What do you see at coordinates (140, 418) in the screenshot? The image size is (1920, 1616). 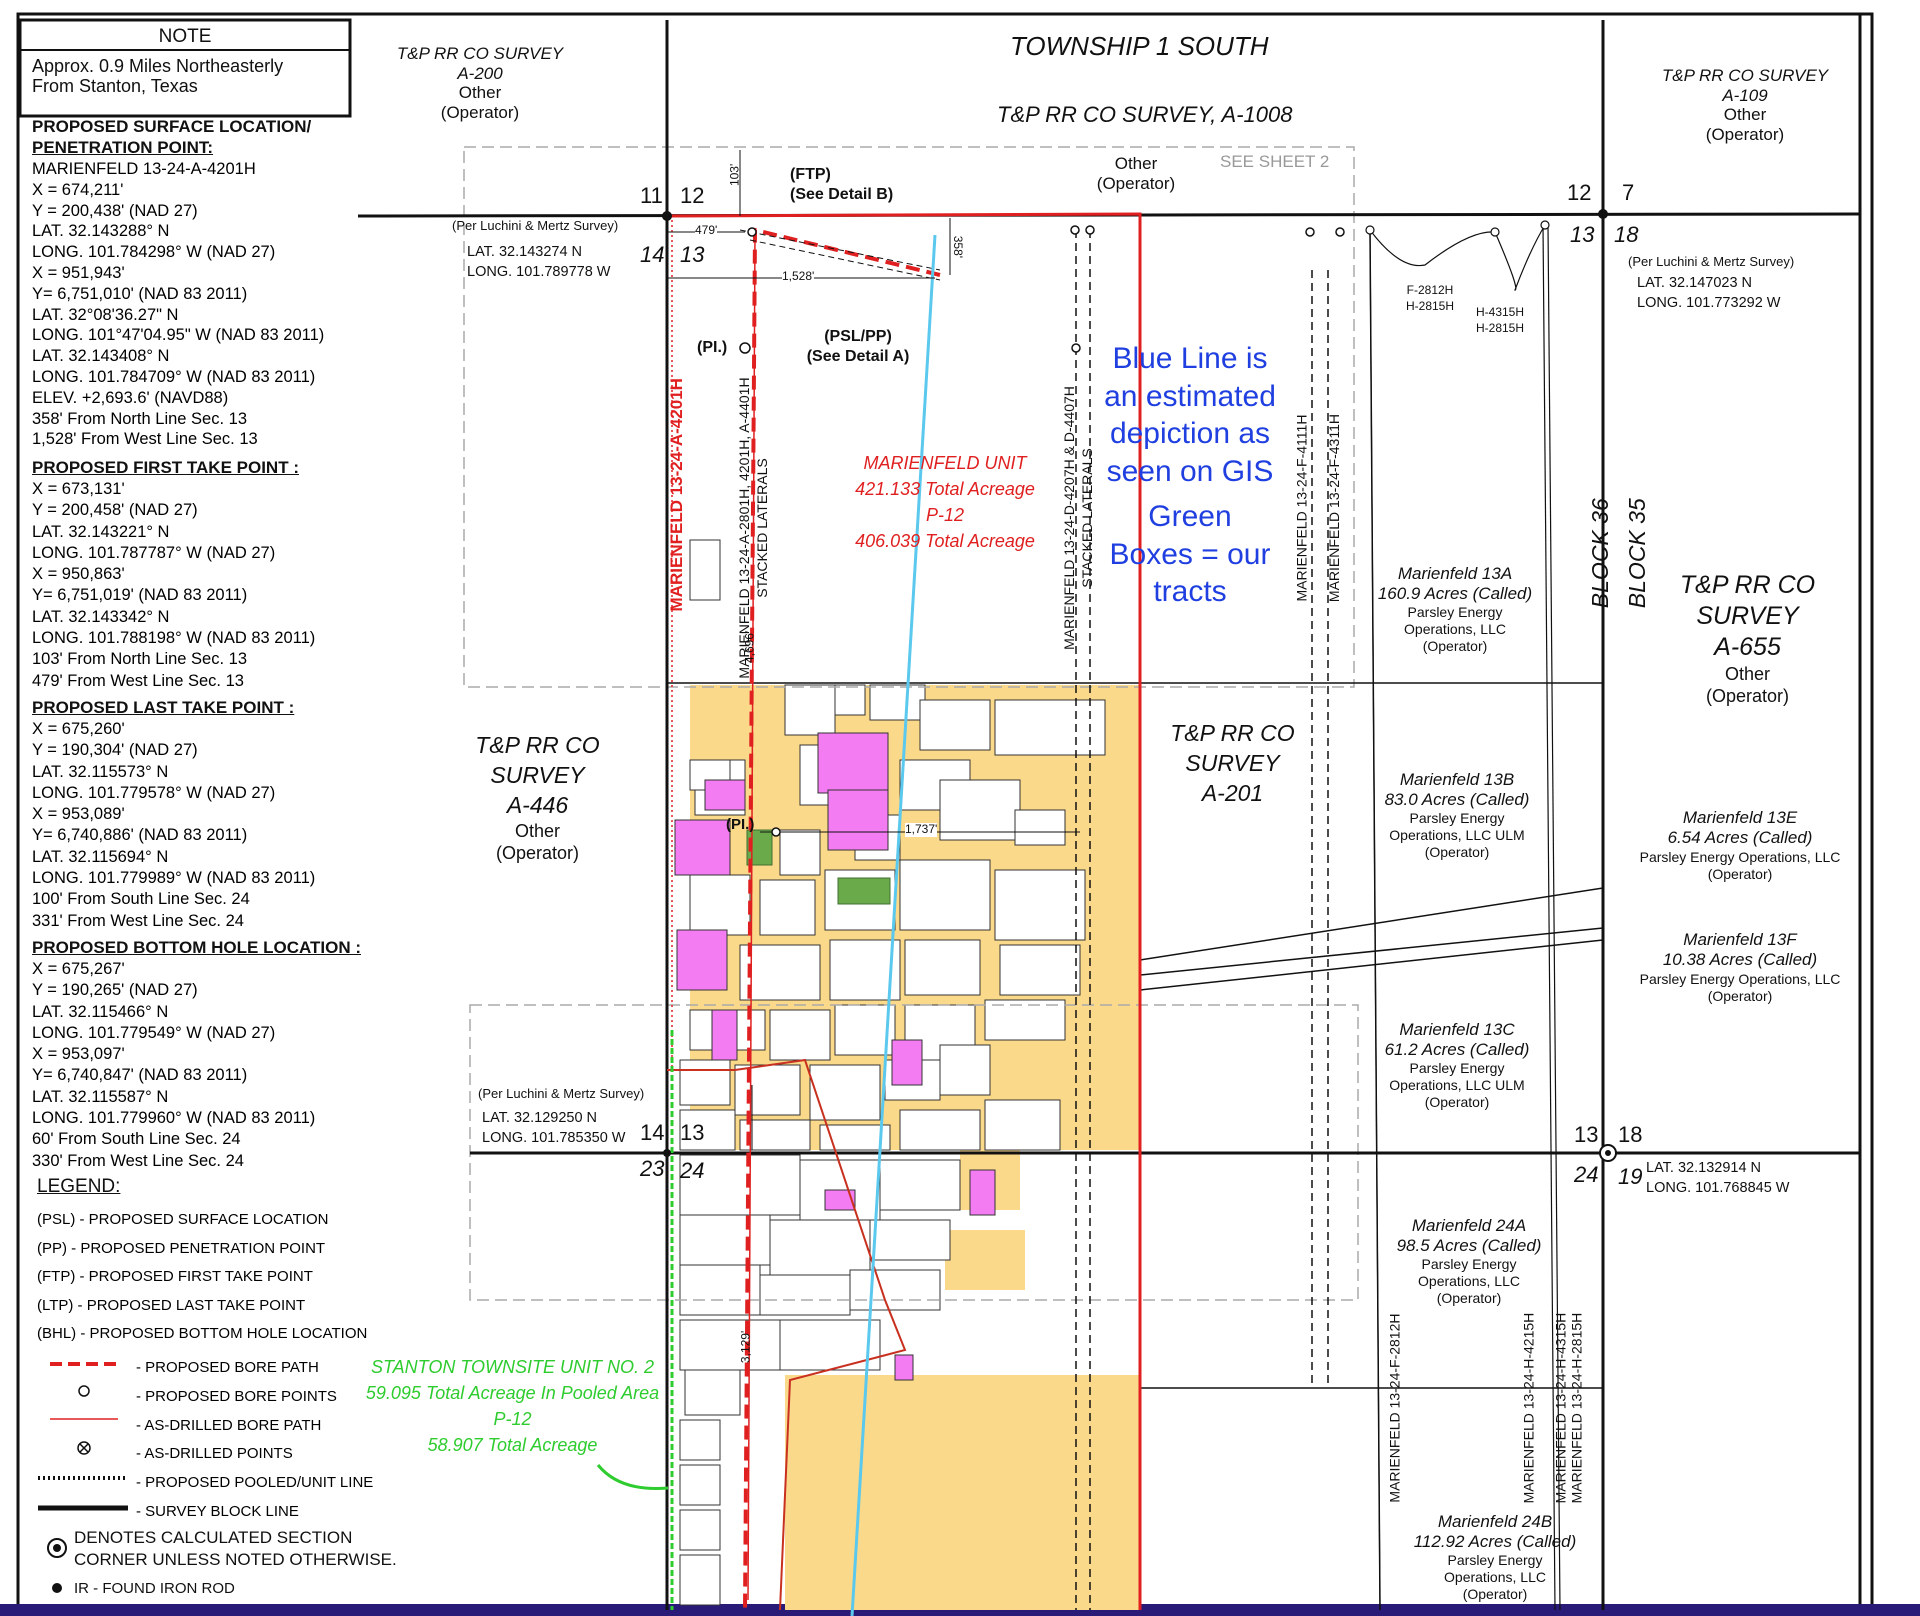 I see `psl-line: 358' From North Line Sec. 13` at bounding box center [140, 418].